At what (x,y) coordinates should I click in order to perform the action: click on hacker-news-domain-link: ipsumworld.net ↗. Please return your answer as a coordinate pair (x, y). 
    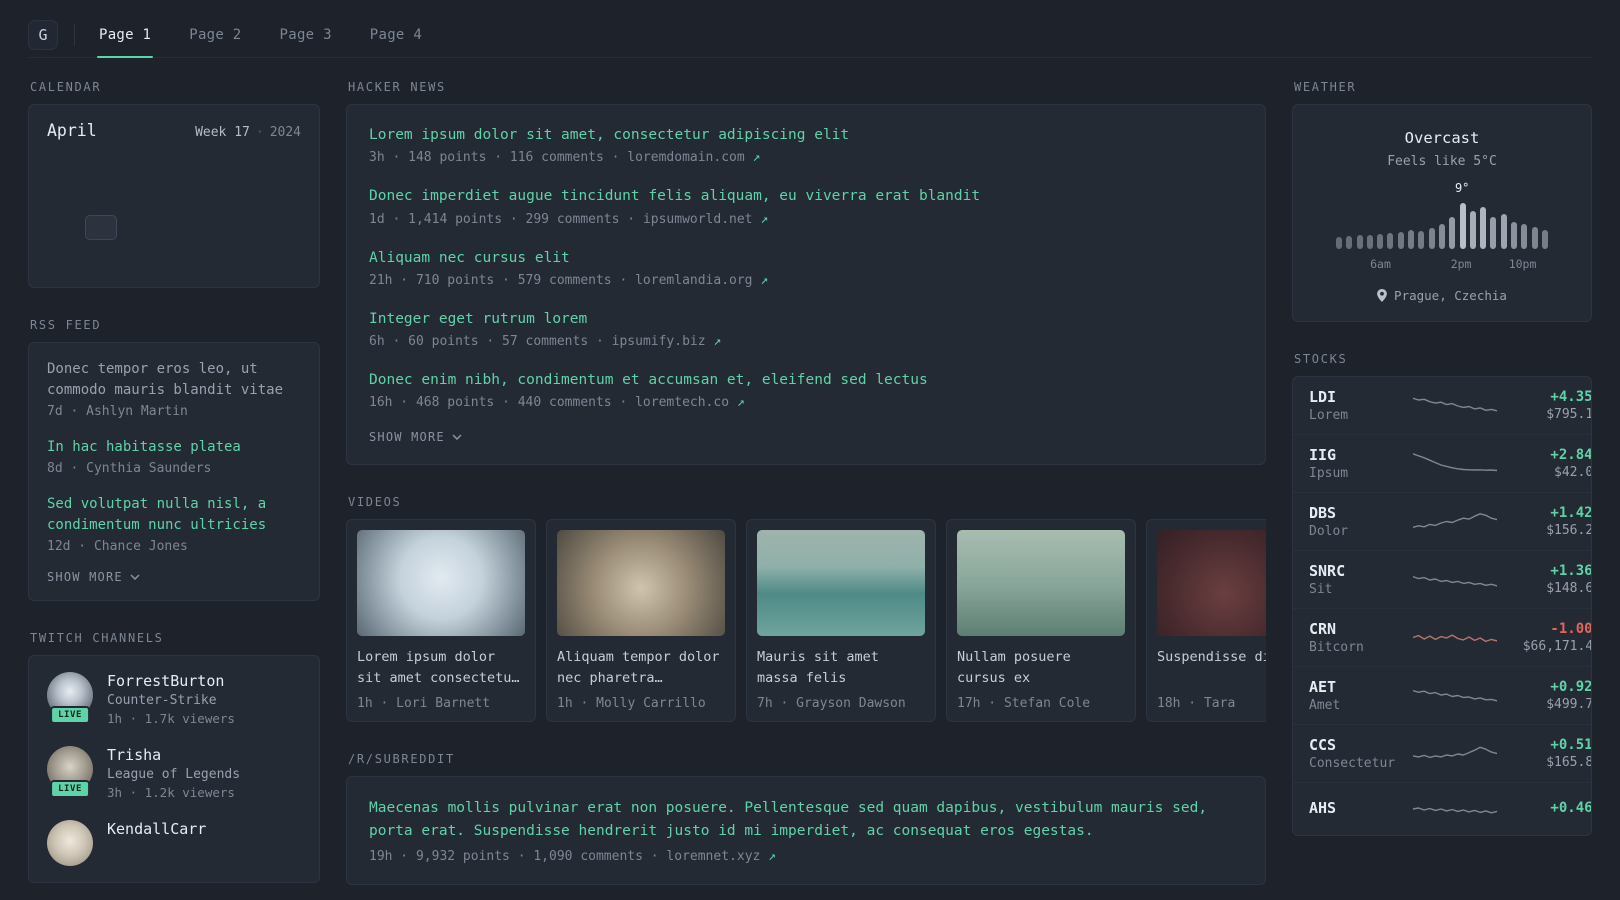
    Looking at the image, I should click on (705, 219).